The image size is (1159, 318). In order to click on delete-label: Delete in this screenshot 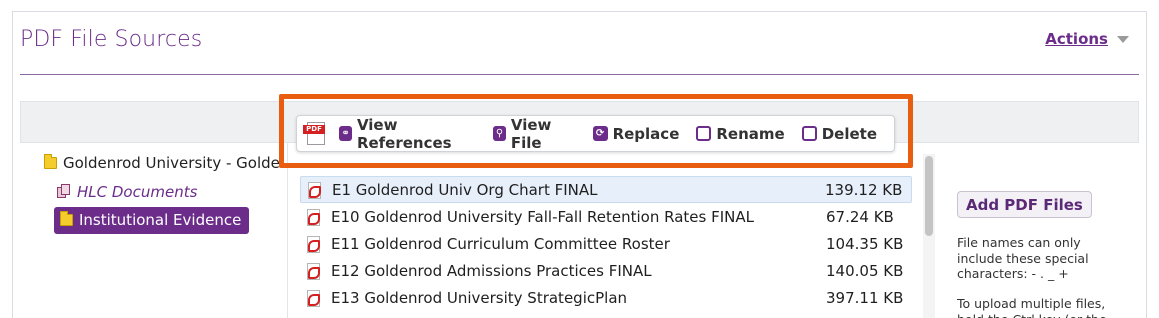, I will do `click(849, 133)`.